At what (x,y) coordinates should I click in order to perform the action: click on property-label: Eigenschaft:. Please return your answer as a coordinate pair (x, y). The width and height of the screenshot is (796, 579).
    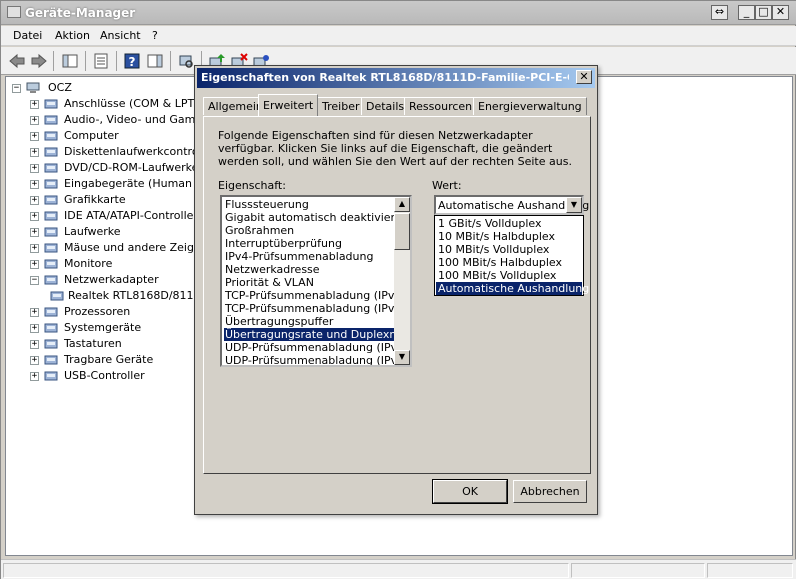
    Looking at the image, I should click on (252, 185).